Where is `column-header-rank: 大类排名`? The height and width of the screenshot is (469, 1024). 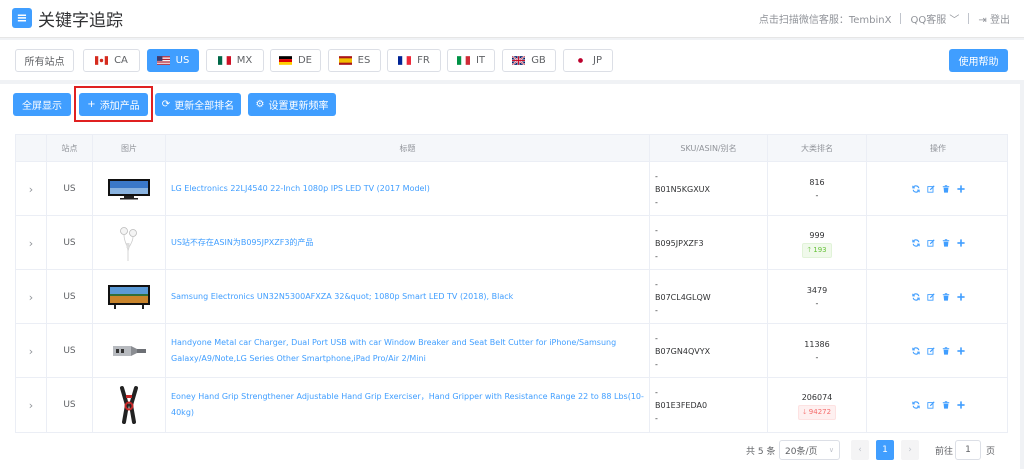
column-header-rank: 大类排名 is located at coordinates (816, 148).